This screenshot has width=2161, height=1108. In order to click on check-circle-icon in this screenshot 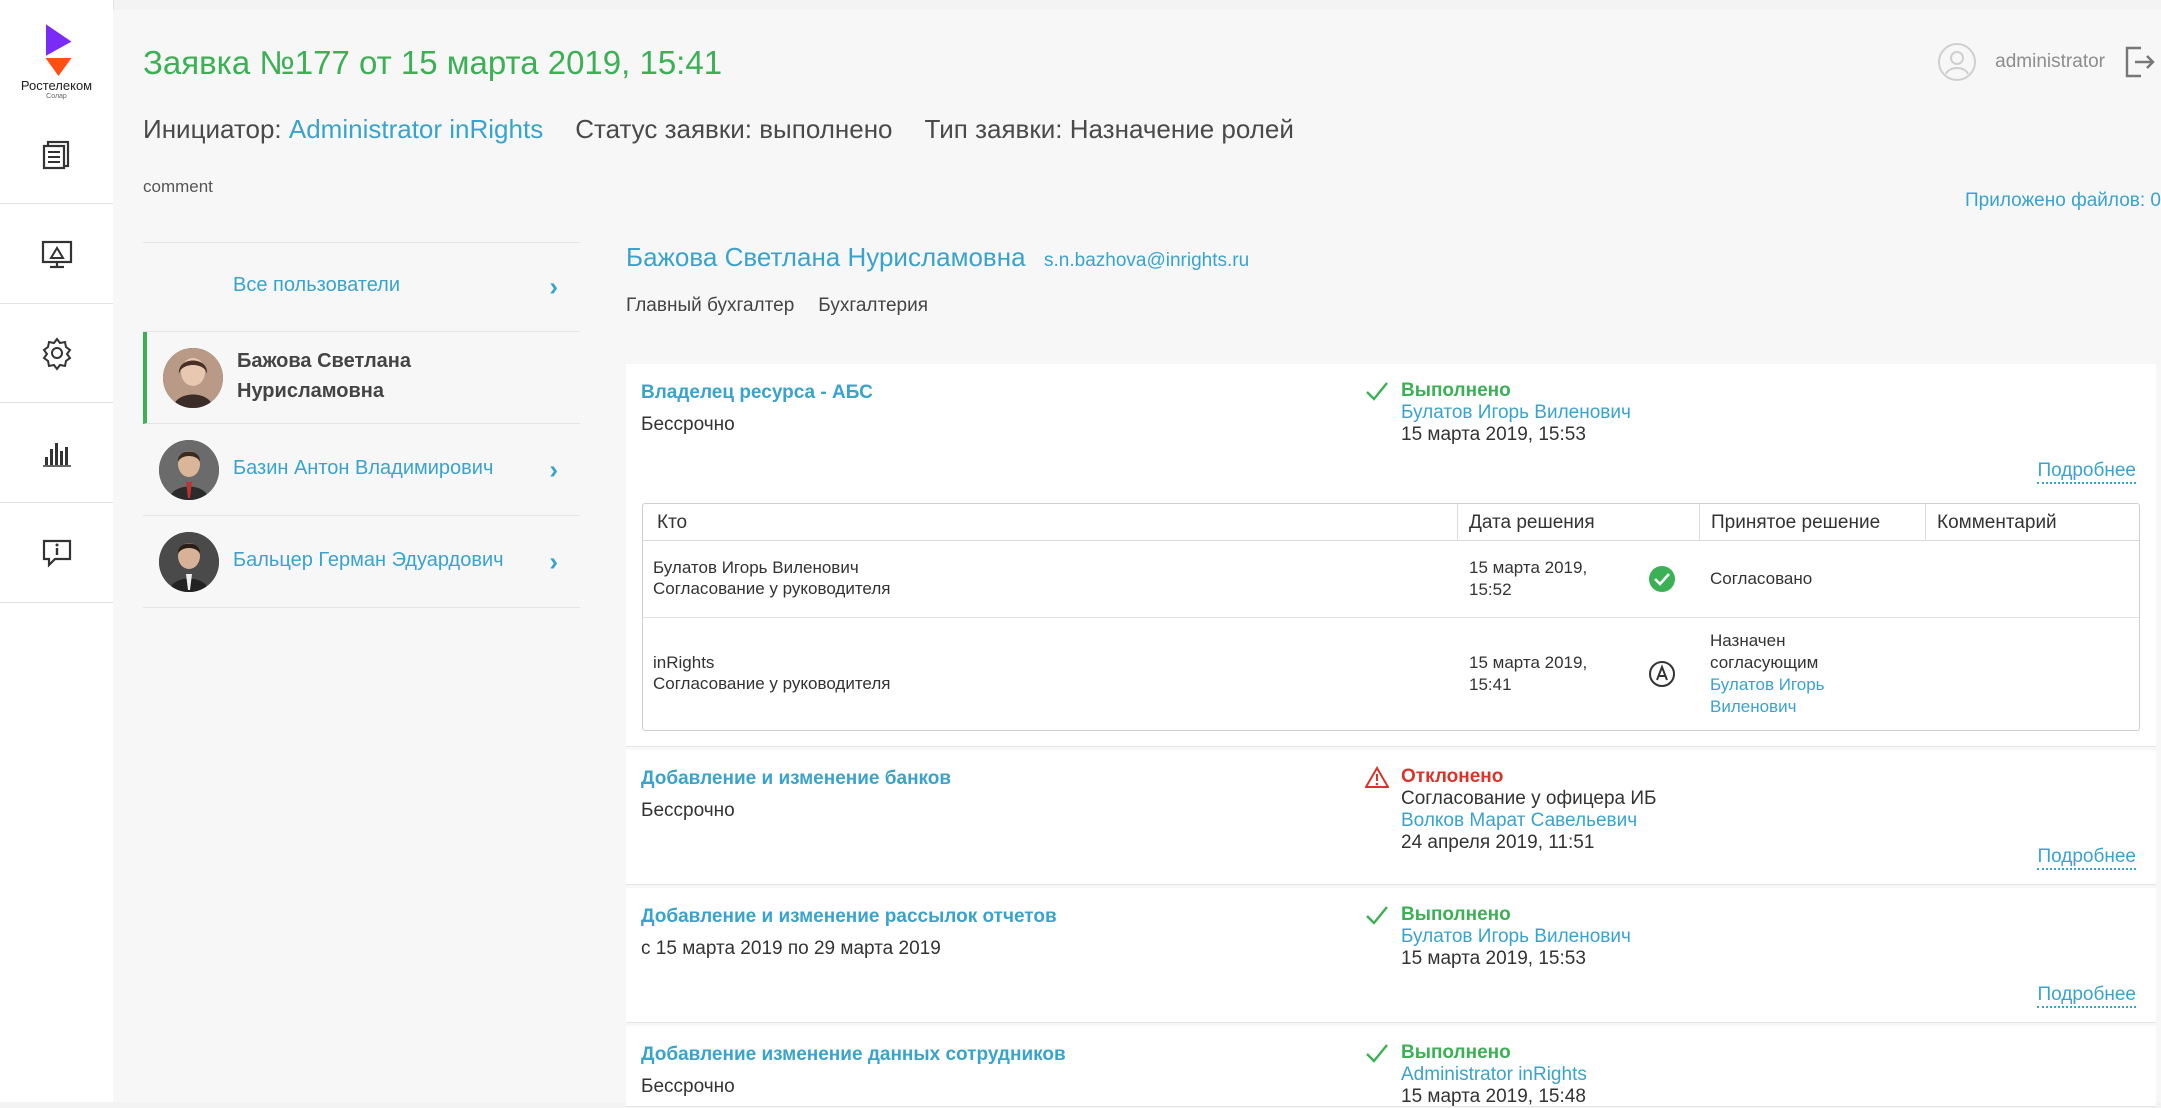, I will do `click(1662, 579)`.